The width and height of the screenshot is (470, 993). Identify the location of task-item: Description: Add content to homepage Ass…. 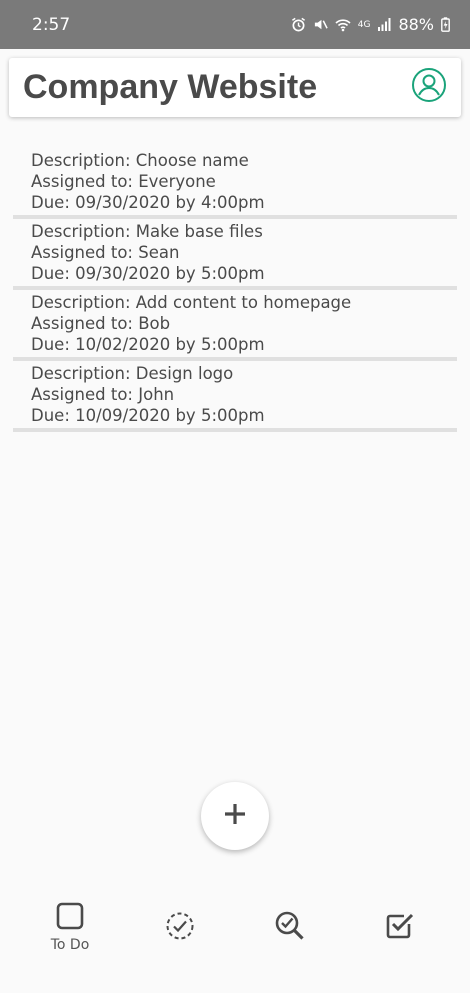
(235, 325).